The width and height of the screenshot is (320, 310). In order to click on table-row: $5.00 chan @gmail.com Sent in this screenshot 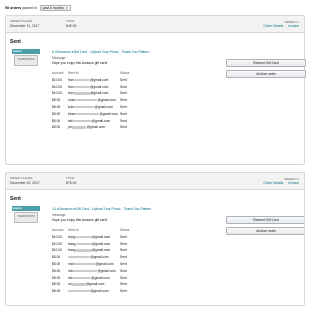, I will do `click(112, 101)`.